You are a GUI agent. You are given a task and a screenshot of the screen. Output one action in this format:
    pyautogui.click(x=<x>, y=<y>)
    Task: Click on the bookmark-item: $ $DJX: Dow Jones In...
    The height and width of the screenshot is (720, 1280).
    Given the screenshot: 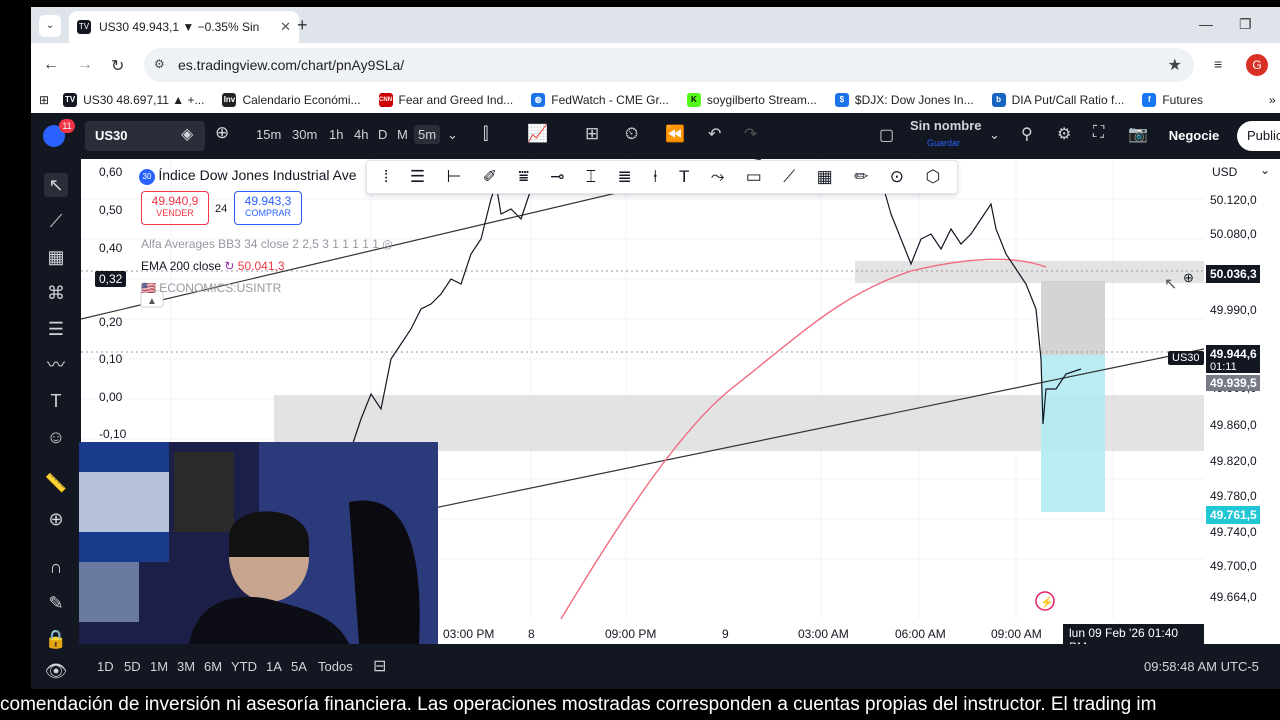 What is the action you would take?
    pyautogui.click(x=904, y=100)
    